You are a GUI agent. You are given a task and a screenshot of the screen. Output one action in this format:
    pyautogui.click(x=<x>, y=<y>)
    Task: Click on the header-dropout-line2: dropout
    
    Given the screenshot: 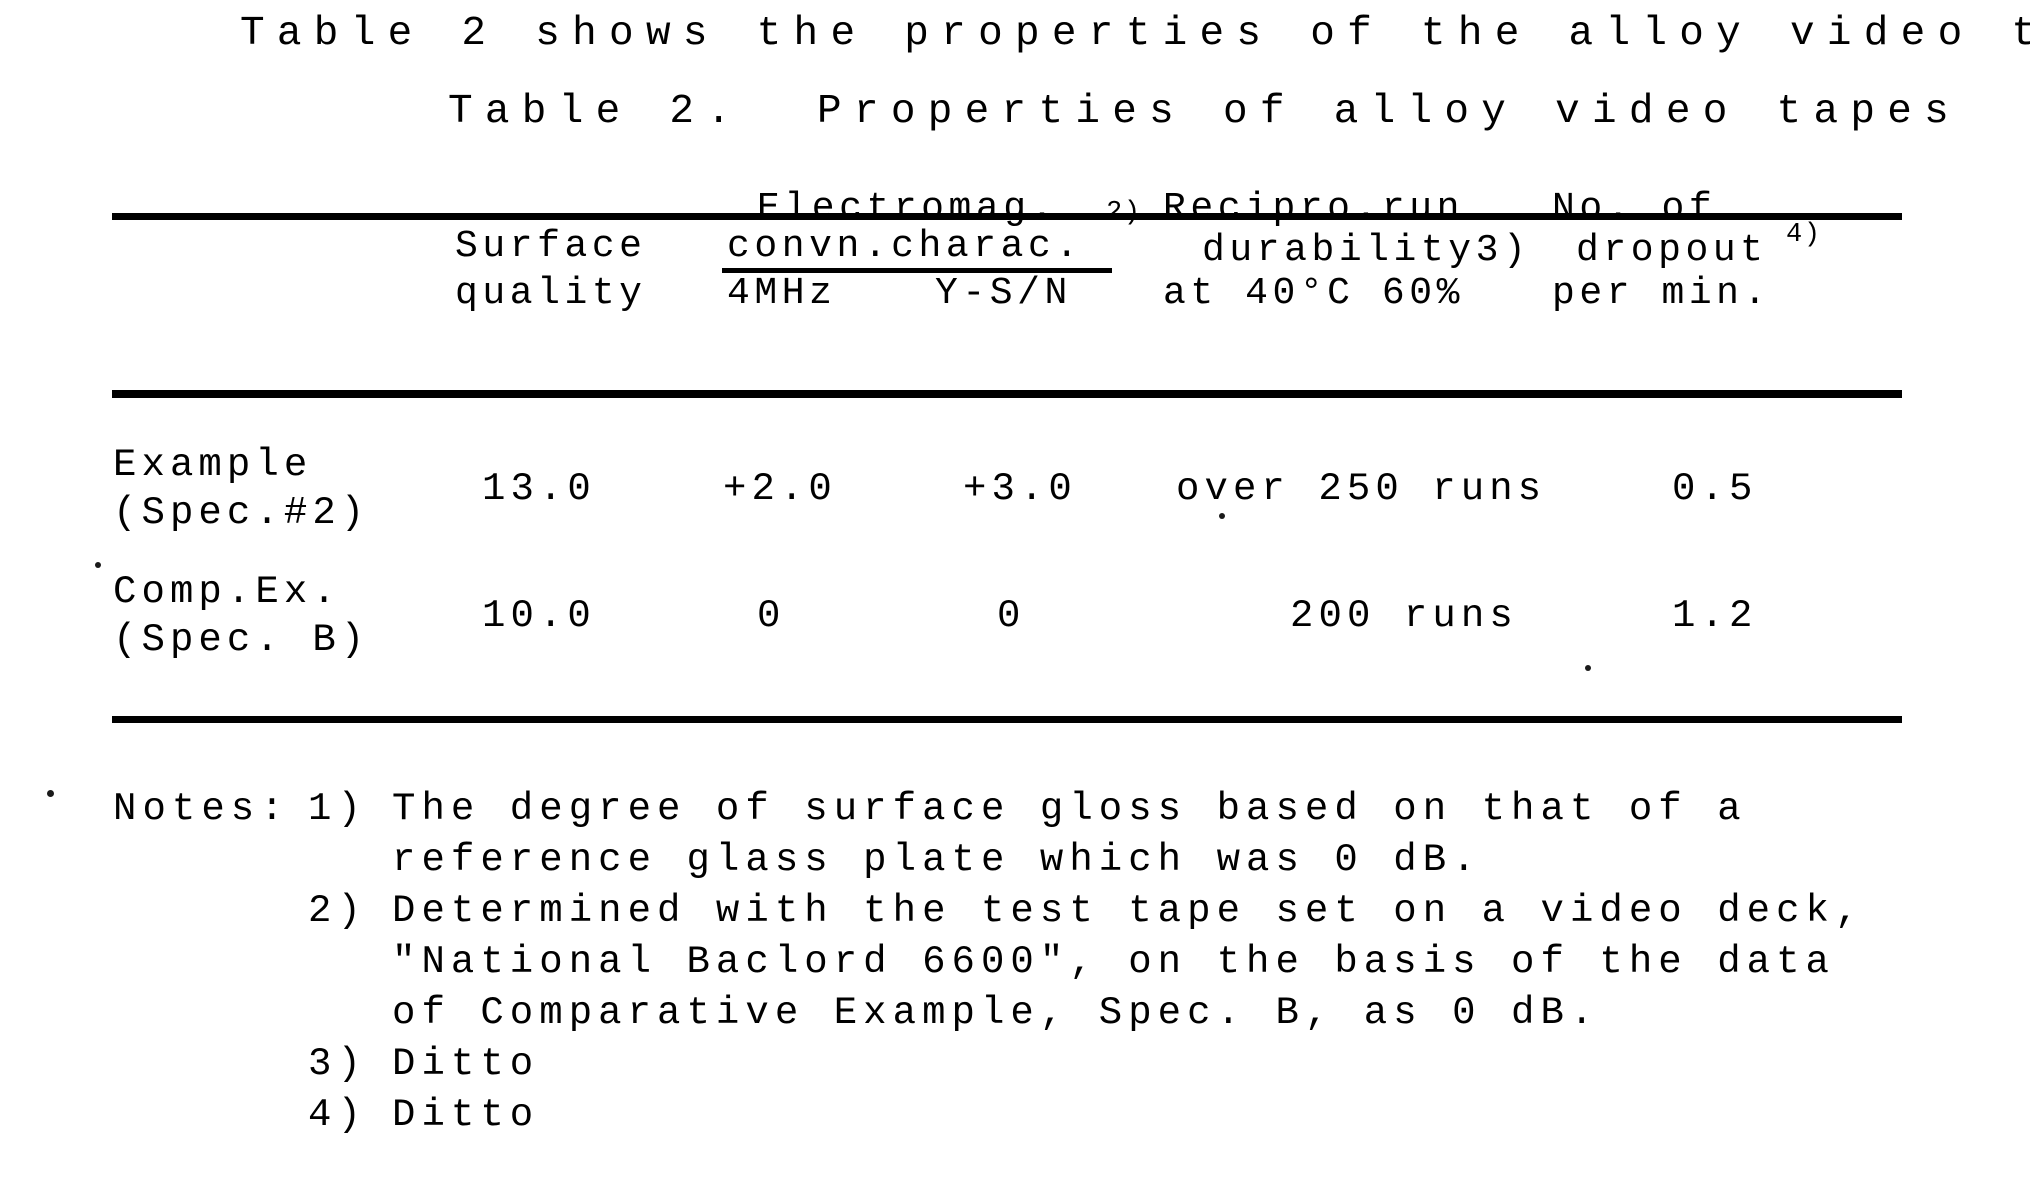 What is the action you would take?
    pyautogui.click(x=1672, y=250)
    